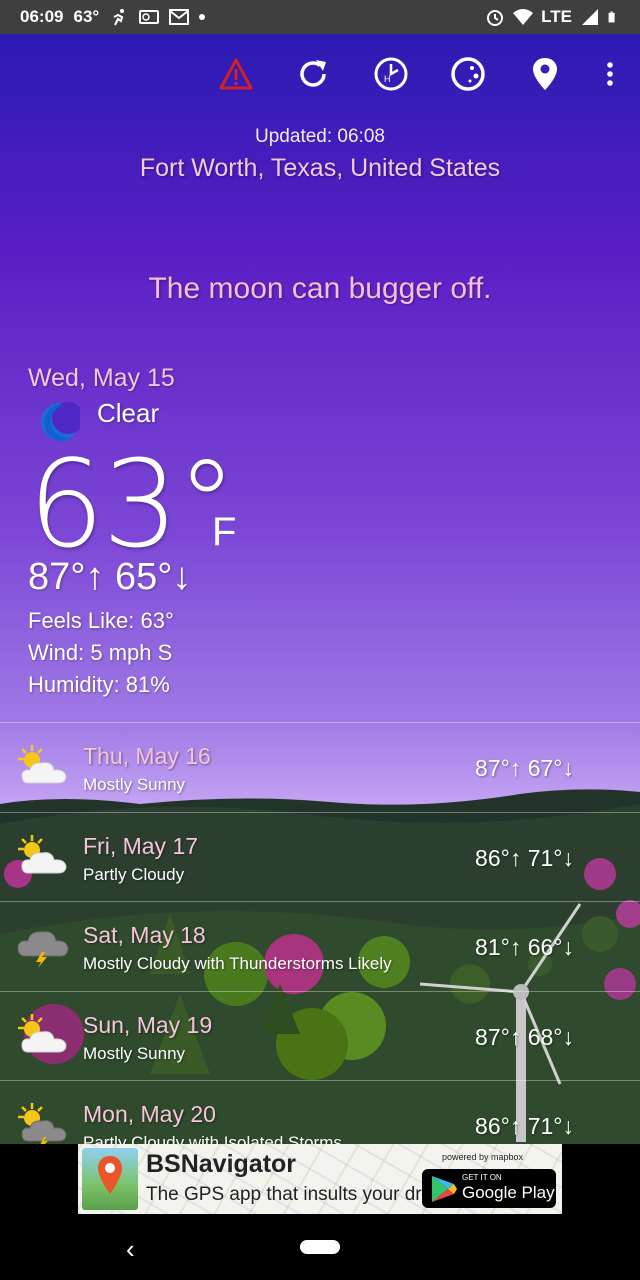  I want to click on moon-phase-button, so click(468, 74).